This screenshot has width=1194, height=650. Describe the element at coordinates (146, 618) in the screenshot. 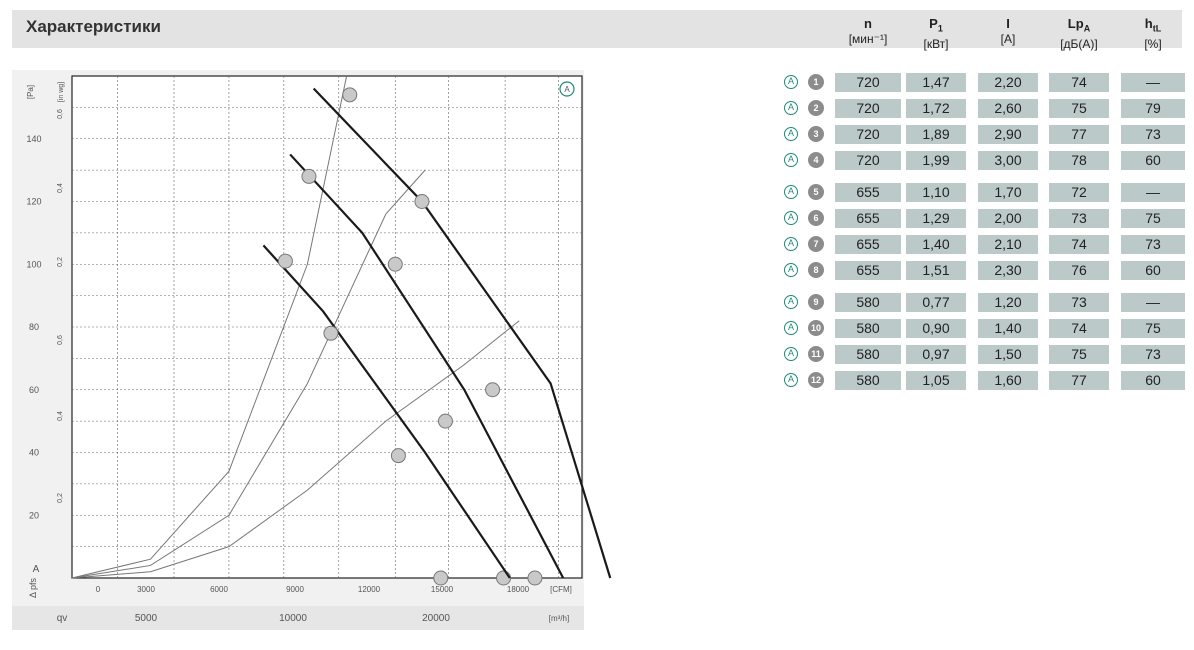

I see `x-tick-label-m3h: 5000` at that location.